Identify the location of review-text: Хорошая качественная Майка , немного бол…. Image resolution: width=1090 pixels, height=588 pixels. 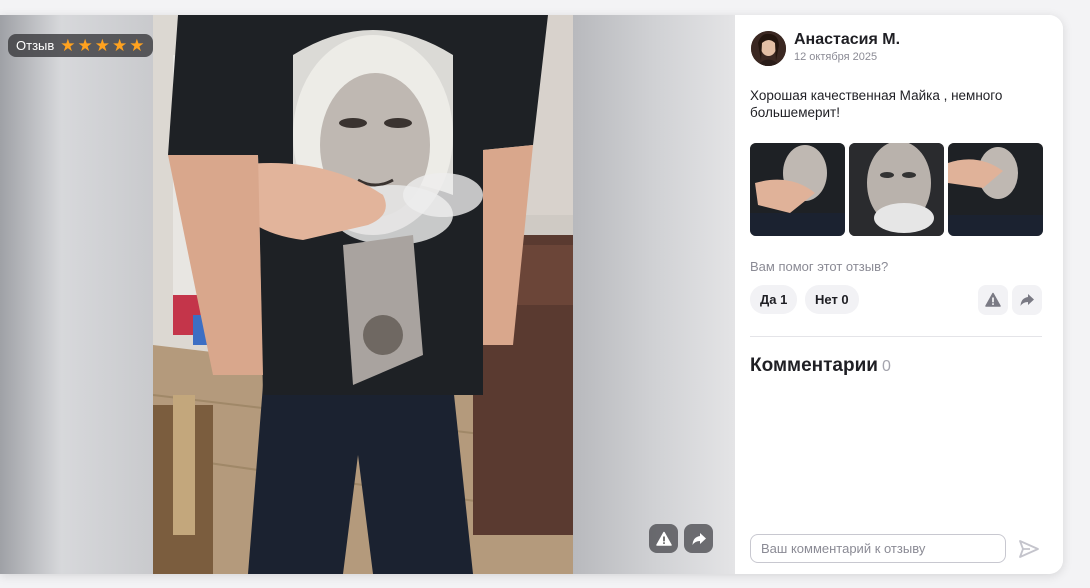
(876, 104).